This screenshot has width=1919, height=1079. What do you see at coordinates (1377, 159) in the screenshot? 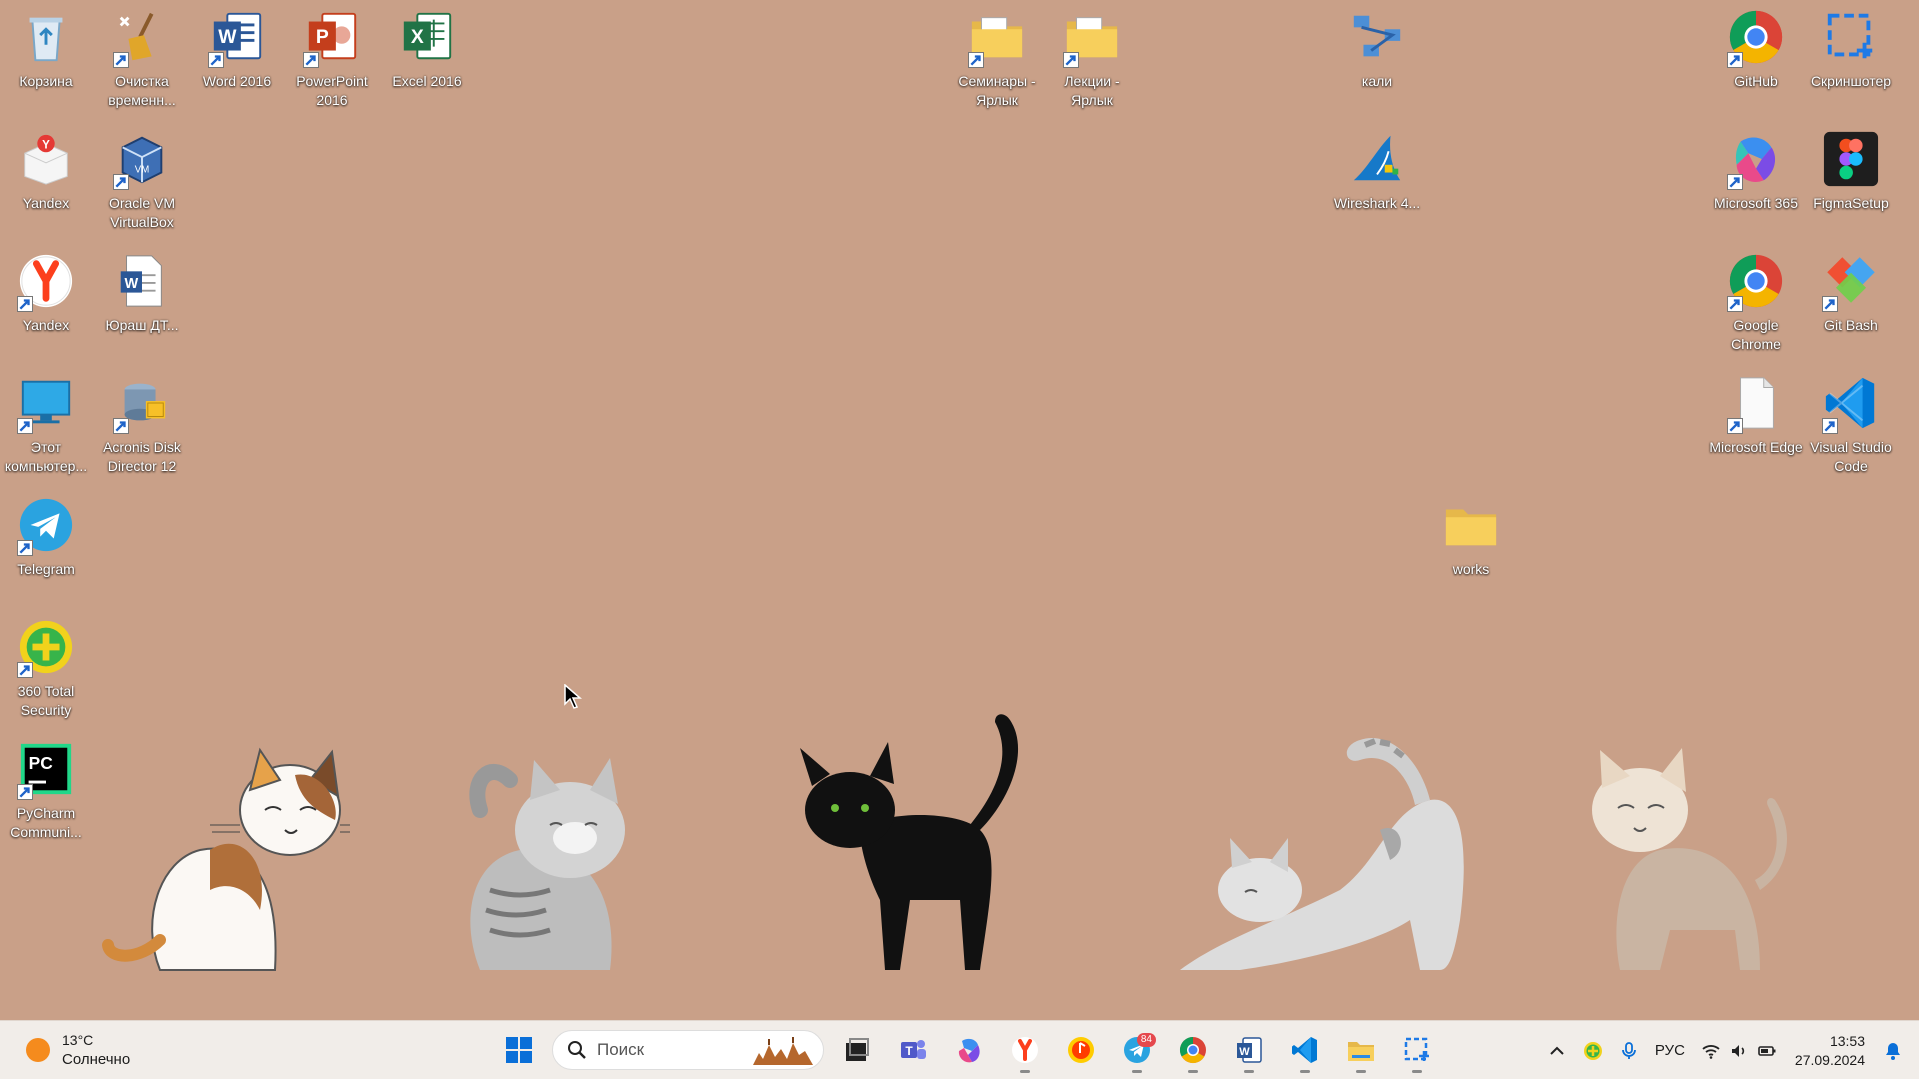
I see `wireshark-icon` at bounding box center [1377, 159].